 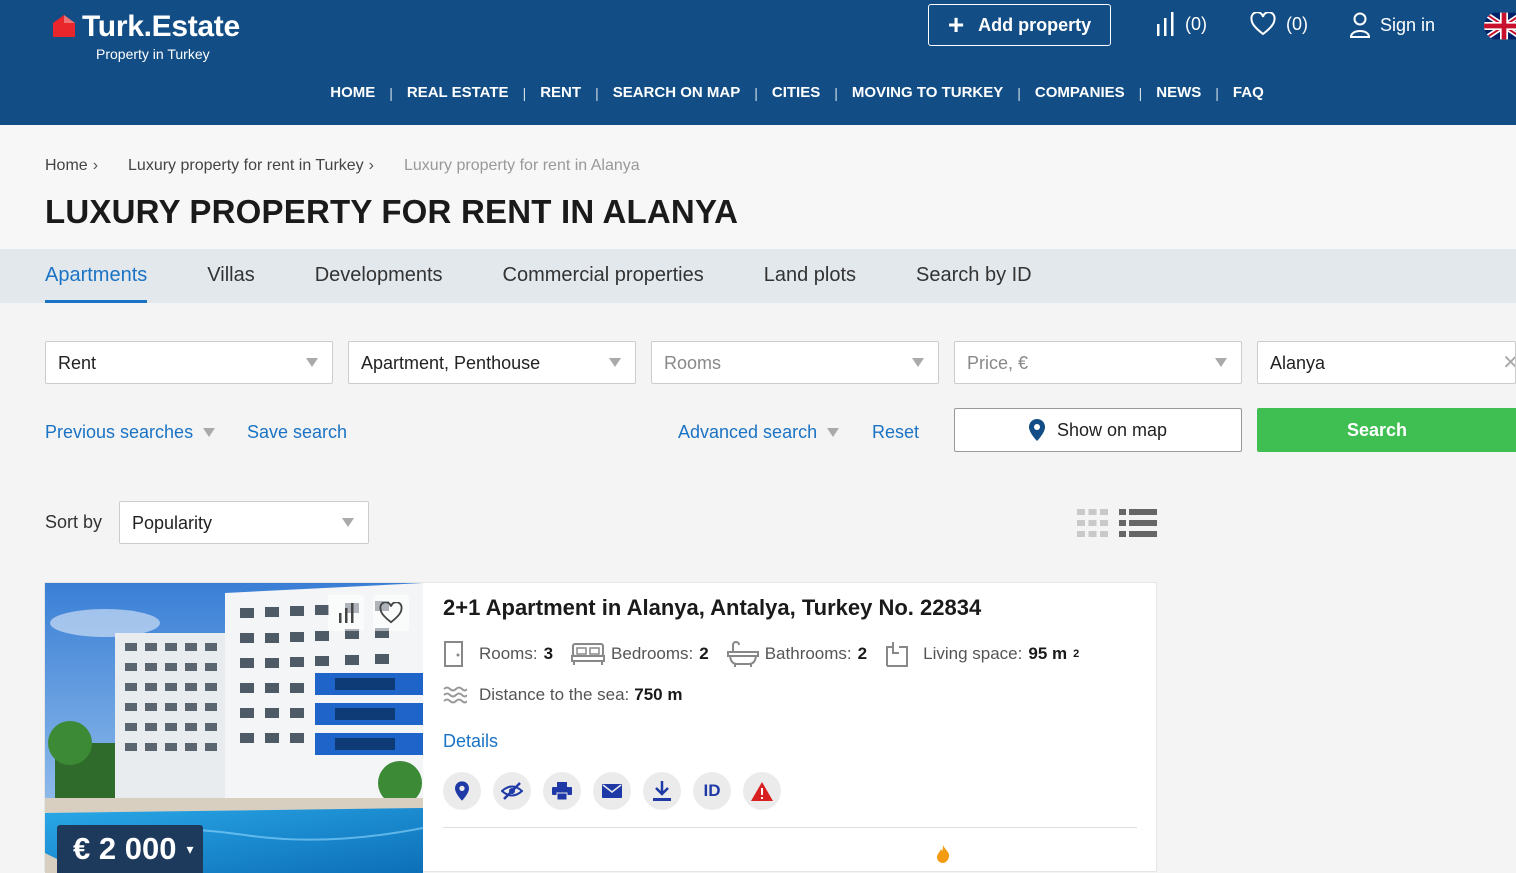 I want to click on rooms-select: Rooms, so click(x=795, y=362).